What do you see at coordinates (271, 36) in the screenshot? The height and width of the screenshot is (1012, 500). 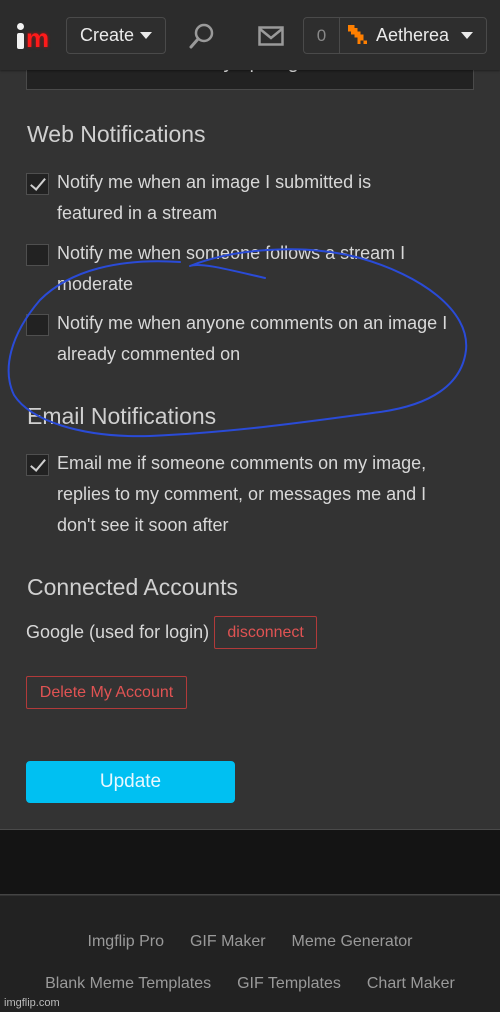 I see `mail-icon` at bounding box center [271, 36].